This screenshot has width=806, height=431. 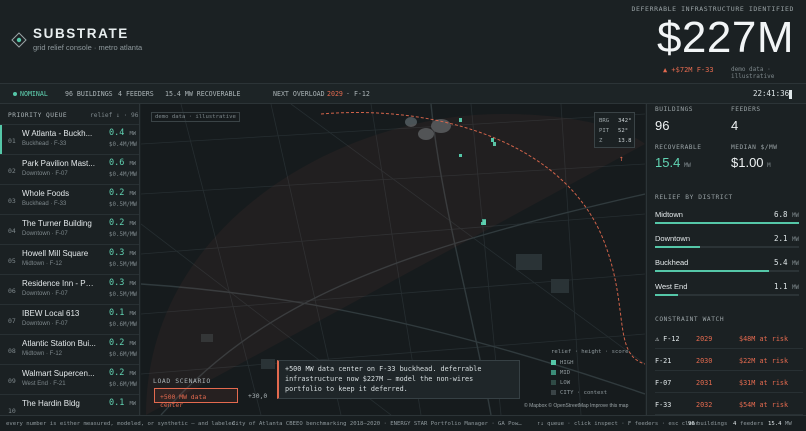 What do you see at coordinates (42, 264) in the screenshot?
I see `queue-row-location: Midtown · F-12` at bounding box center [42, 264].